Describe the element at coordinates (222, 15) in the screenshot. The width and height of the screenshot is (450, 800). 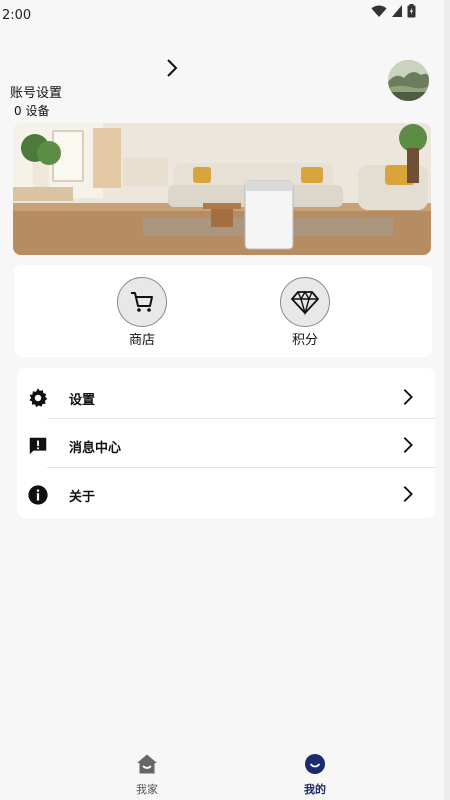
I see `status-bar: 2:00` at that location.